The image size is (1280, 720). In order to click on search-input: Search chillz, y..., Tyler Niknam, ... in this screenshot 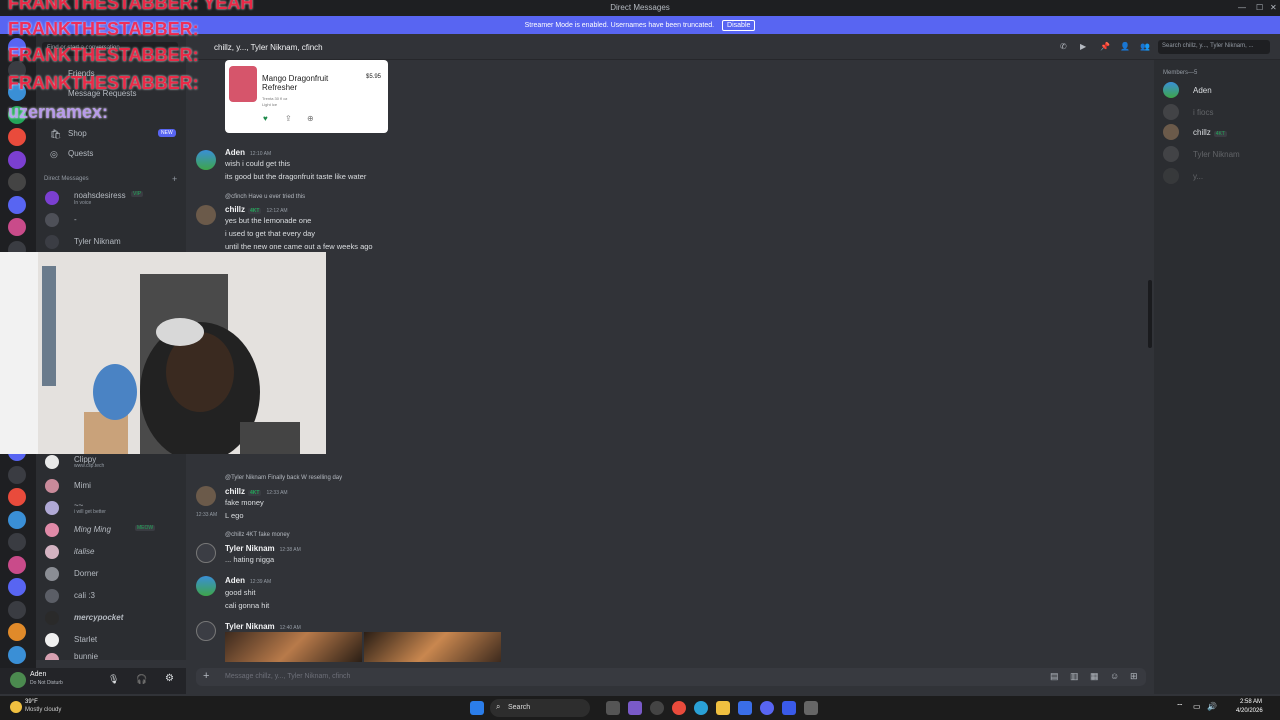, I will do `click(1214, 47)`.